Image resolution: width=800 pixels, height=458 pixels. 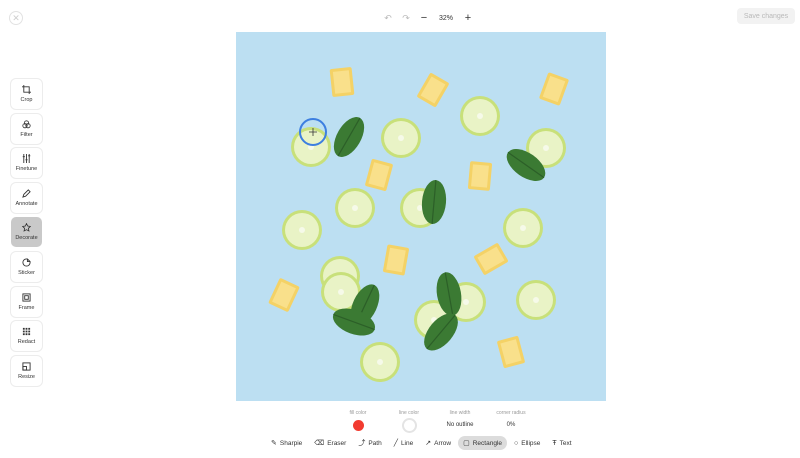 What do you see at coordinates (482, 443) in the screenshot?
I see `shape-rectangle: ▢ Rectangle` at bounding box center [482, 443].